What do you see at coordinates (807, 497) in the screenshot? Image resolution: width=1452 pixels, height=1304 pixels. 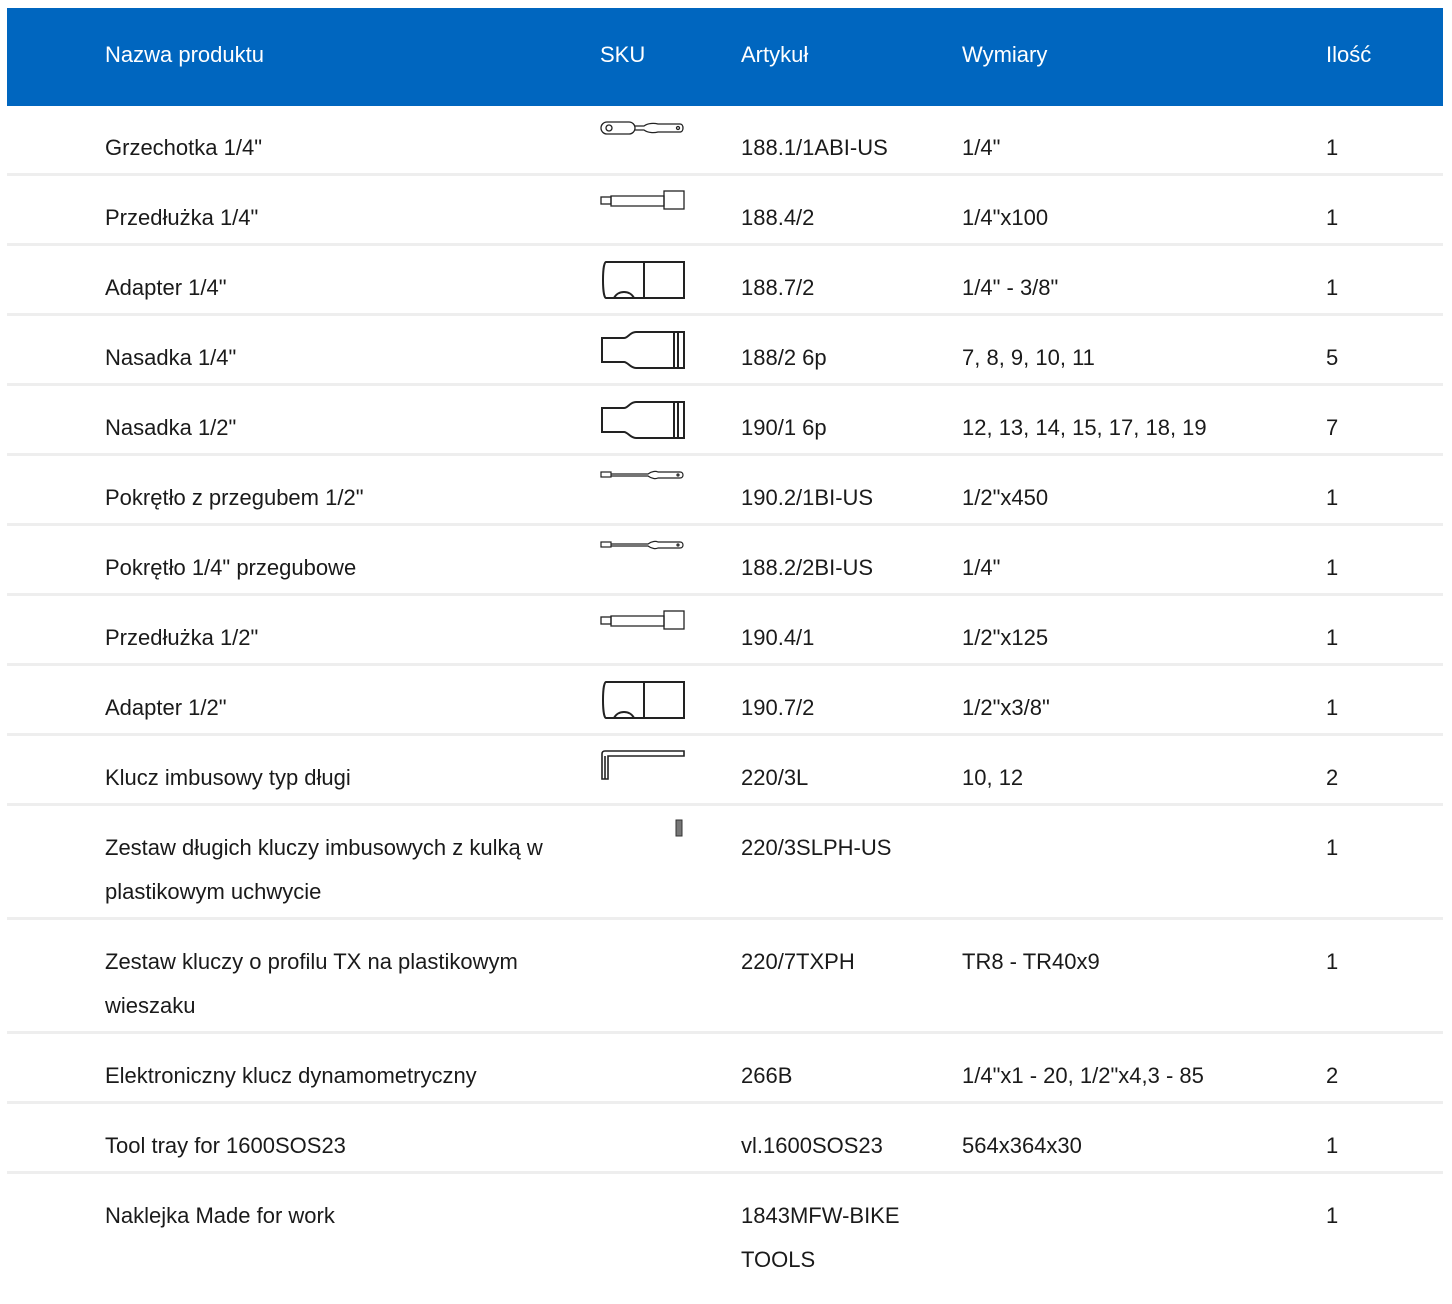 I see `article: 190.2/1BI-US` at bounding box center [807, 497].